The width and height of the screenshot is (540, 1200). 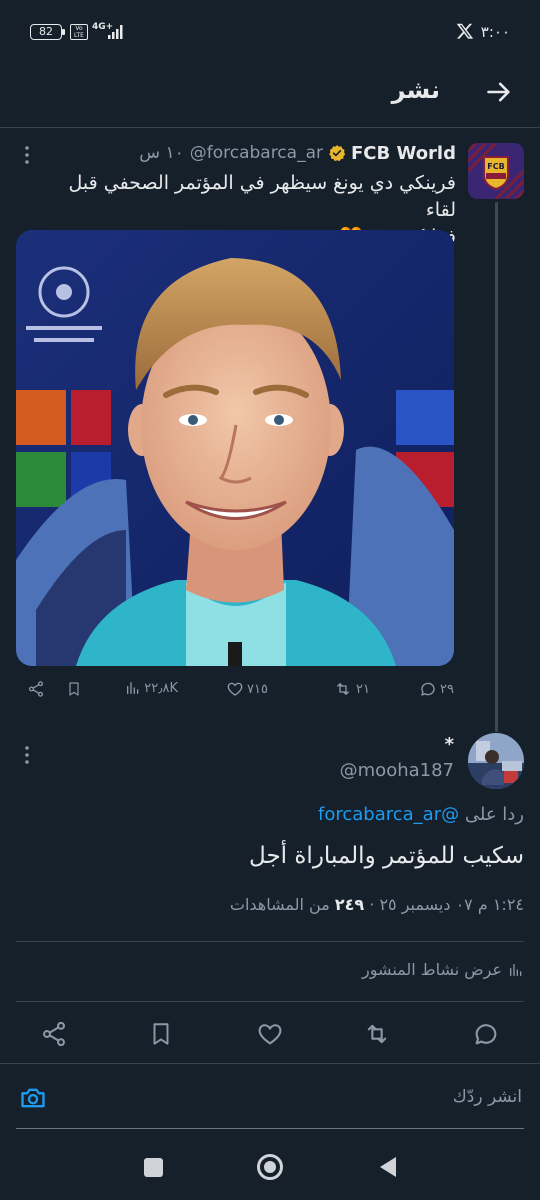 What do you see at coordinates (256, 153) in the screenshot?
I see `author-handle: @forcabarca_ar` at bounding box center [256, 153].